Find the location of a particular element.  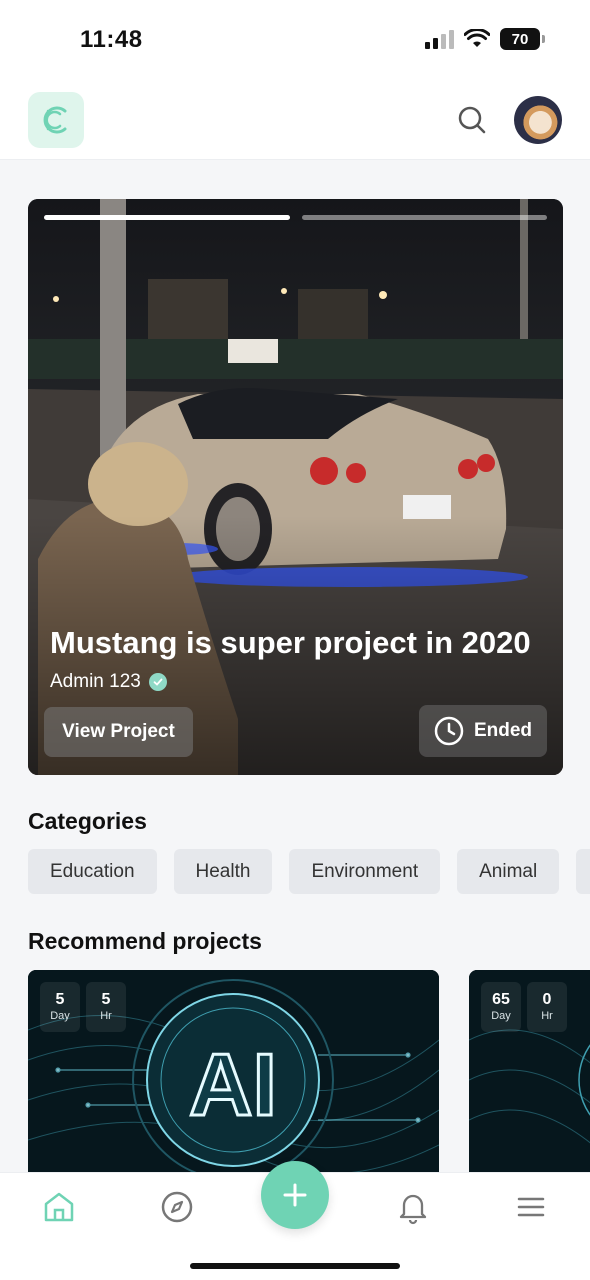

project-card: AI 5 Day 5 Hr is located at coordinates (233, 1075).